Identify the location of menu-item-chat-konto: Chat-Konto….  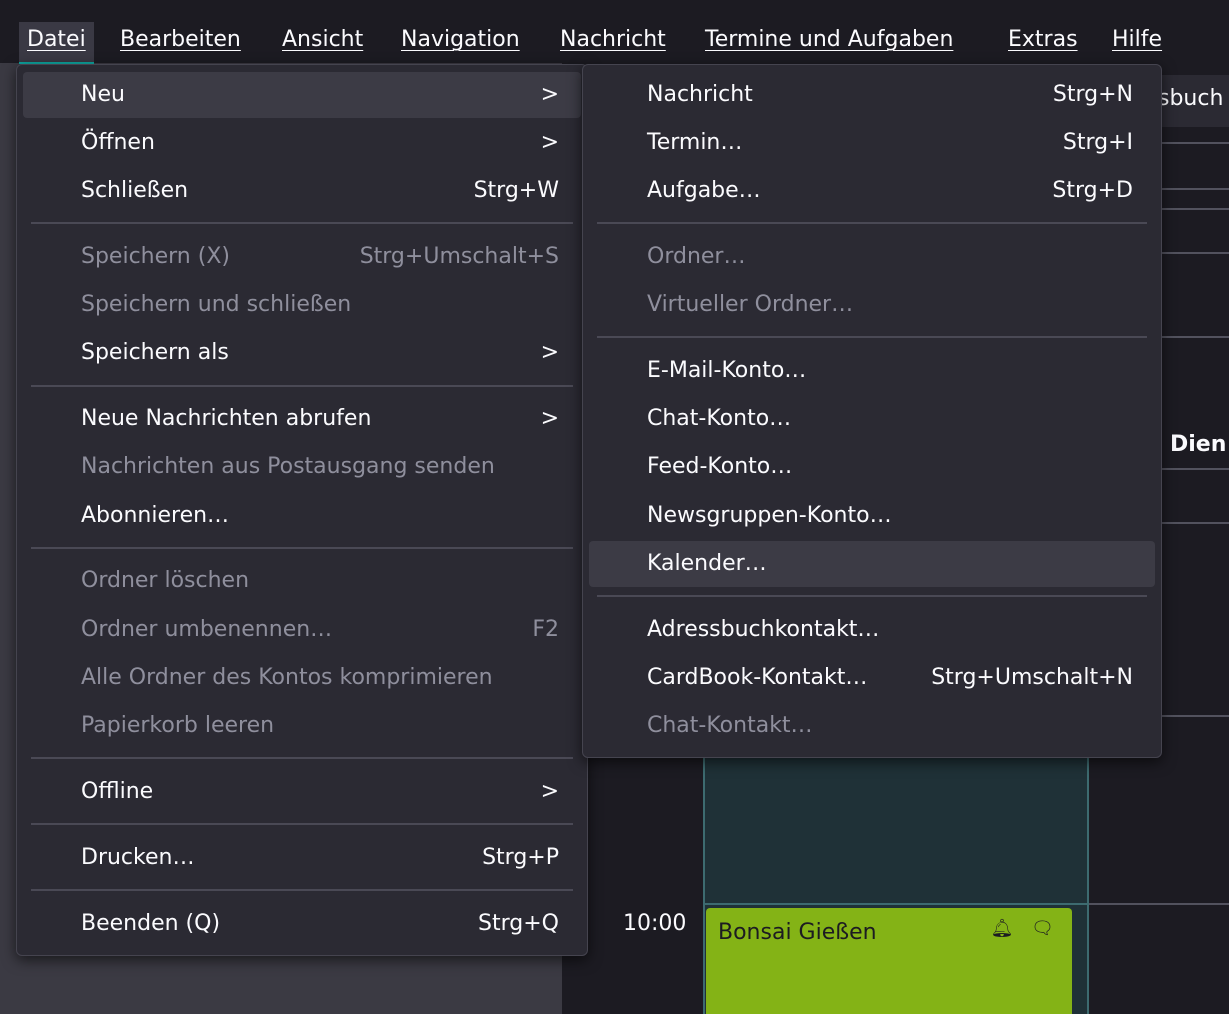
(872, 419).